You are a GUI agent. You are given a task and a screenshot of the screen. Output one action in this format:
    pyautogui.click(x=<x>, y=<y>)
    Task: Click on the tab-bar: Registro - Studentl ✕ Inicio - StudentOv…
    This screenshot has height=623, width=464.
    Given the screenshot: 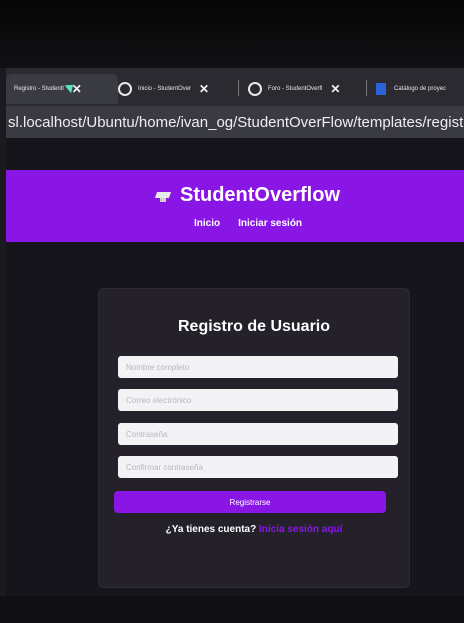 What is the action you would take?
    pyautogui.click(x=235, y=87)
    